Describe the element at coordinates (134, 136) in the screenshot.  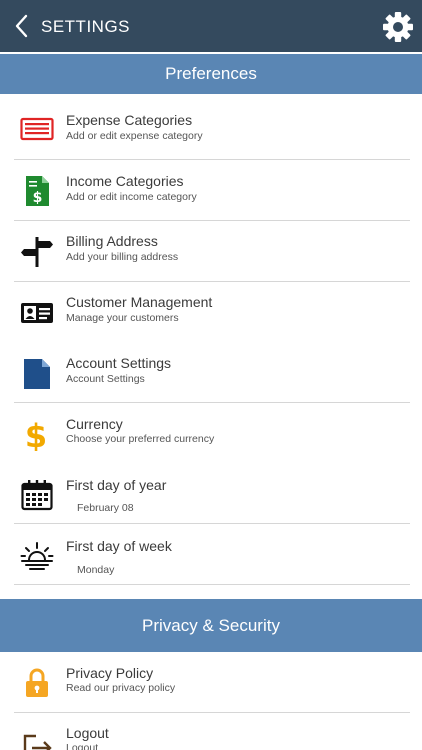
I see `item-subtitle: Add or edit expense category` at that location.